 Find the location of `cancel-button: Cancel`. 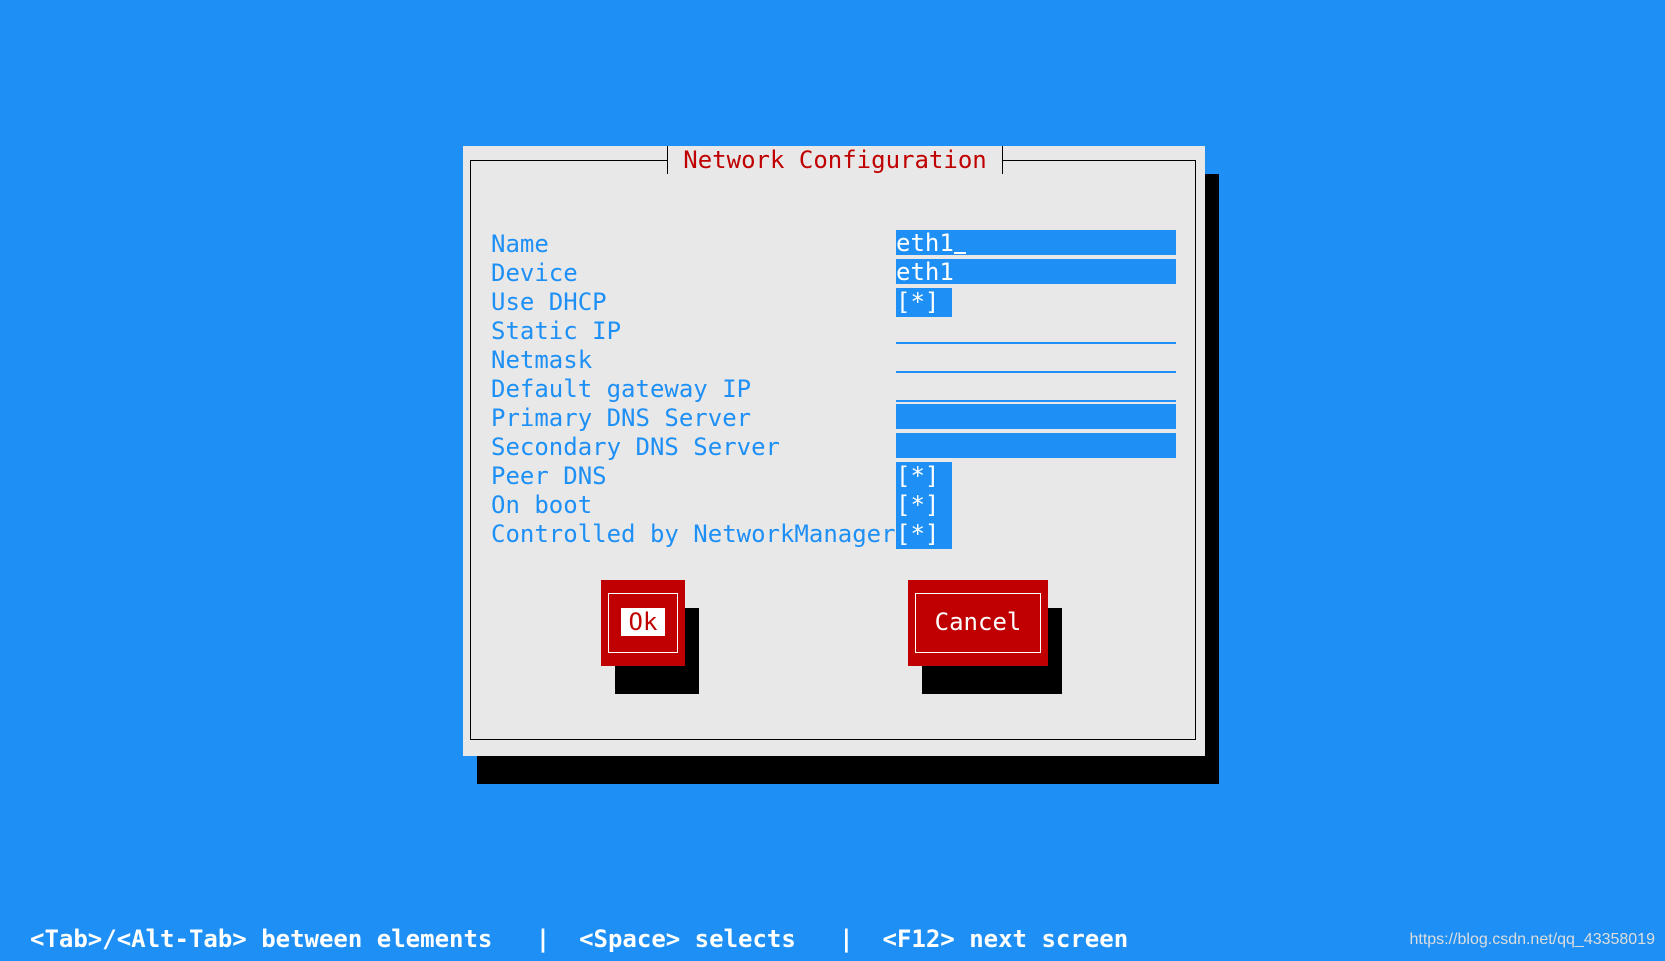

cancel-button: Cancel is located at coordinates (978, 623).